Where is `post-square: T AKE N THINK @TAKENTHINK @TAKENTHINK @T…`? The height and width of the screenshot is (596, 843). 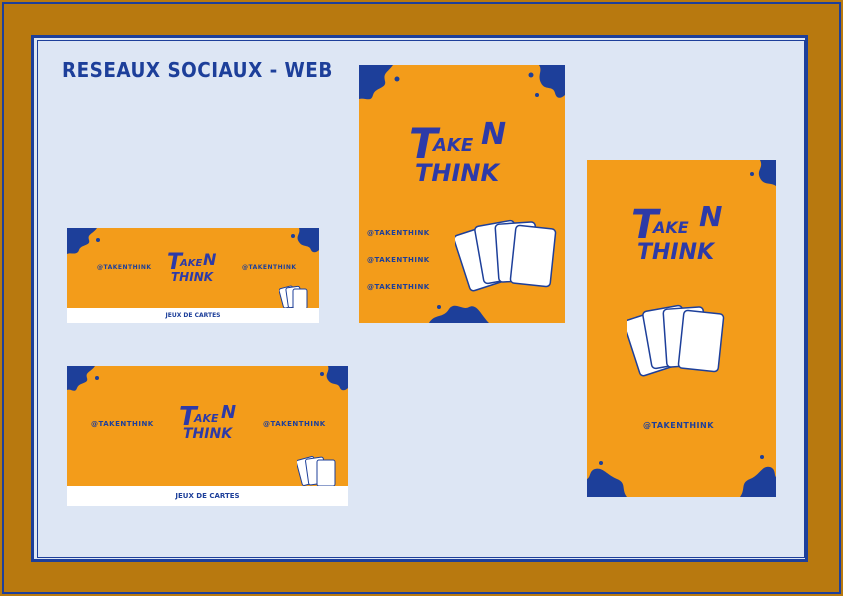
post-square: T AKE N THINK @TAKENTHINK @TAKENTHINK @T… is located at coordinates (462, 194).